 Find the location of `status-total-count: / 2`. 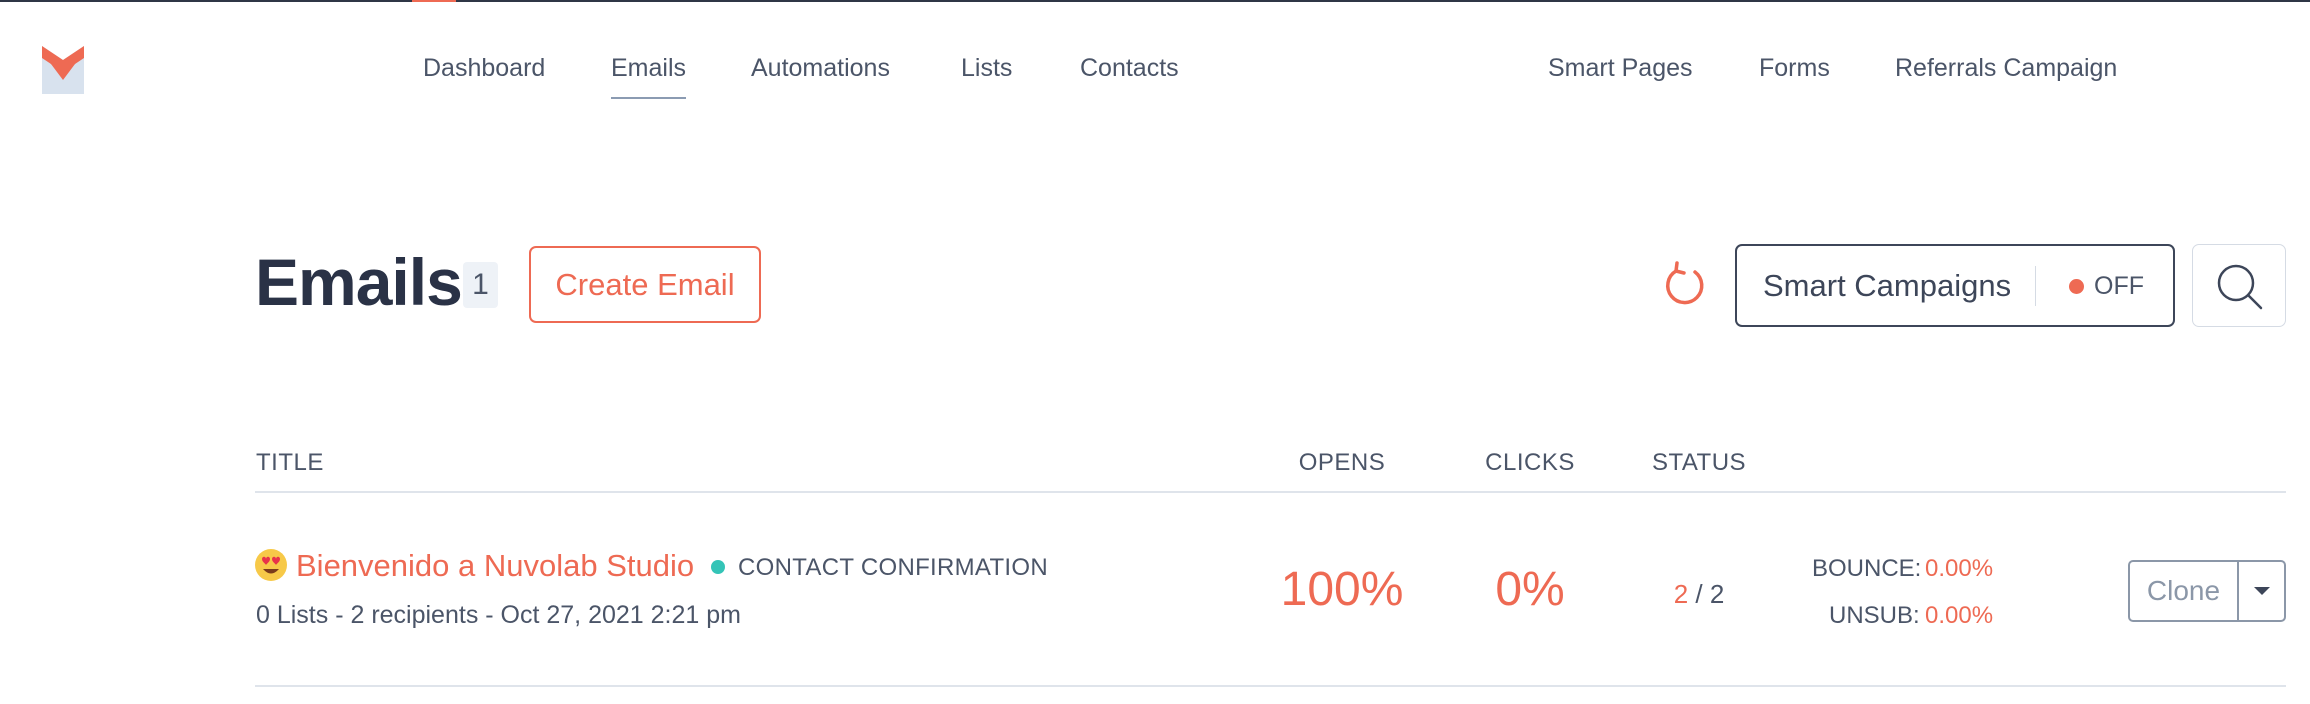

status-total-count: / 2 is located at coordinates (1710, 594).